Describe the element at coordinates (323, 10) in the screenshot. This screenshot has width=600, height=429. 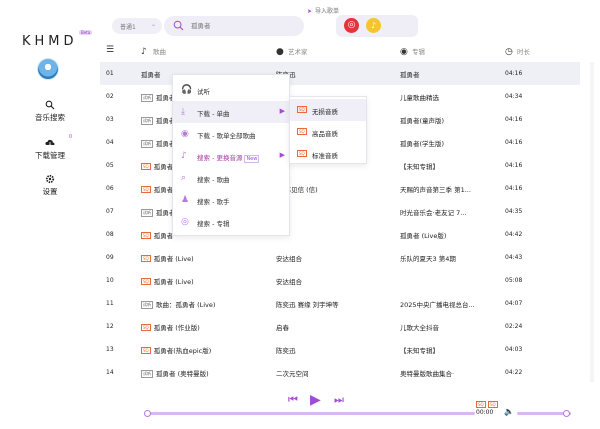
I see `import-playlist-button: ➤ 导入歌单` at that location.